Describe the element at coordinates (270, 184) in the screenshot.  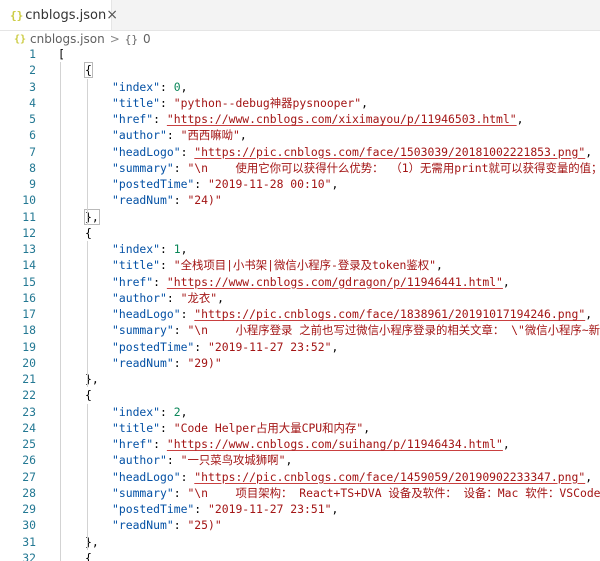
I see `json-value: "2019-11-28 00:10"` at that location.